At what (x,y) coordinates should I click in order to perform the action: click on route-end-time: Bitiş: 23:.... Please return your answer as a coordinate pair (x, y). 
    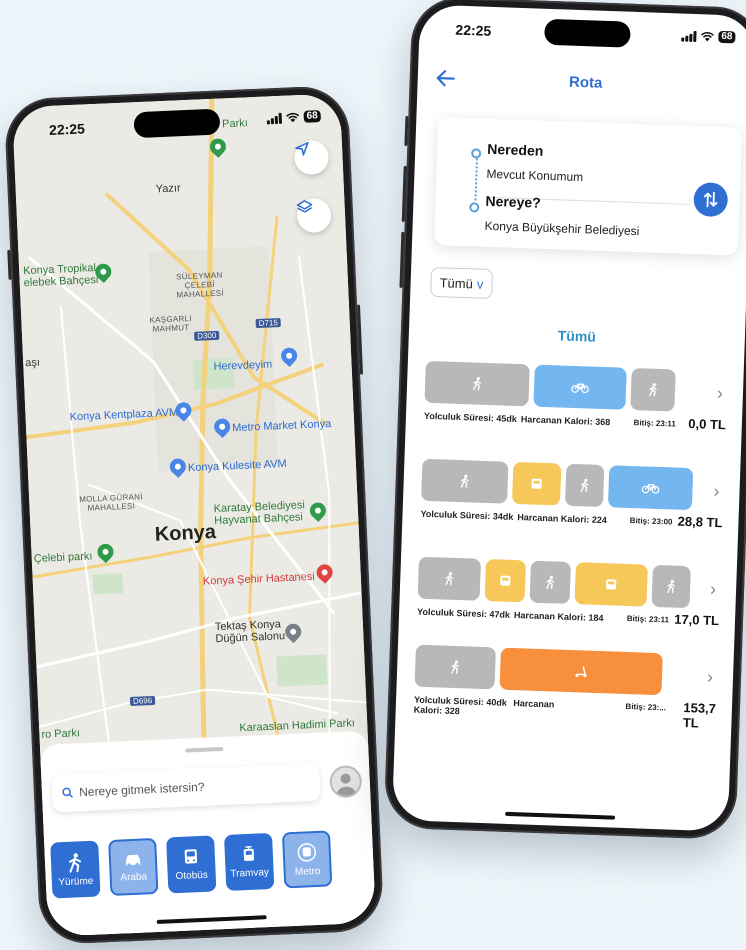
    Looking at the image, I should click on (646, 707).